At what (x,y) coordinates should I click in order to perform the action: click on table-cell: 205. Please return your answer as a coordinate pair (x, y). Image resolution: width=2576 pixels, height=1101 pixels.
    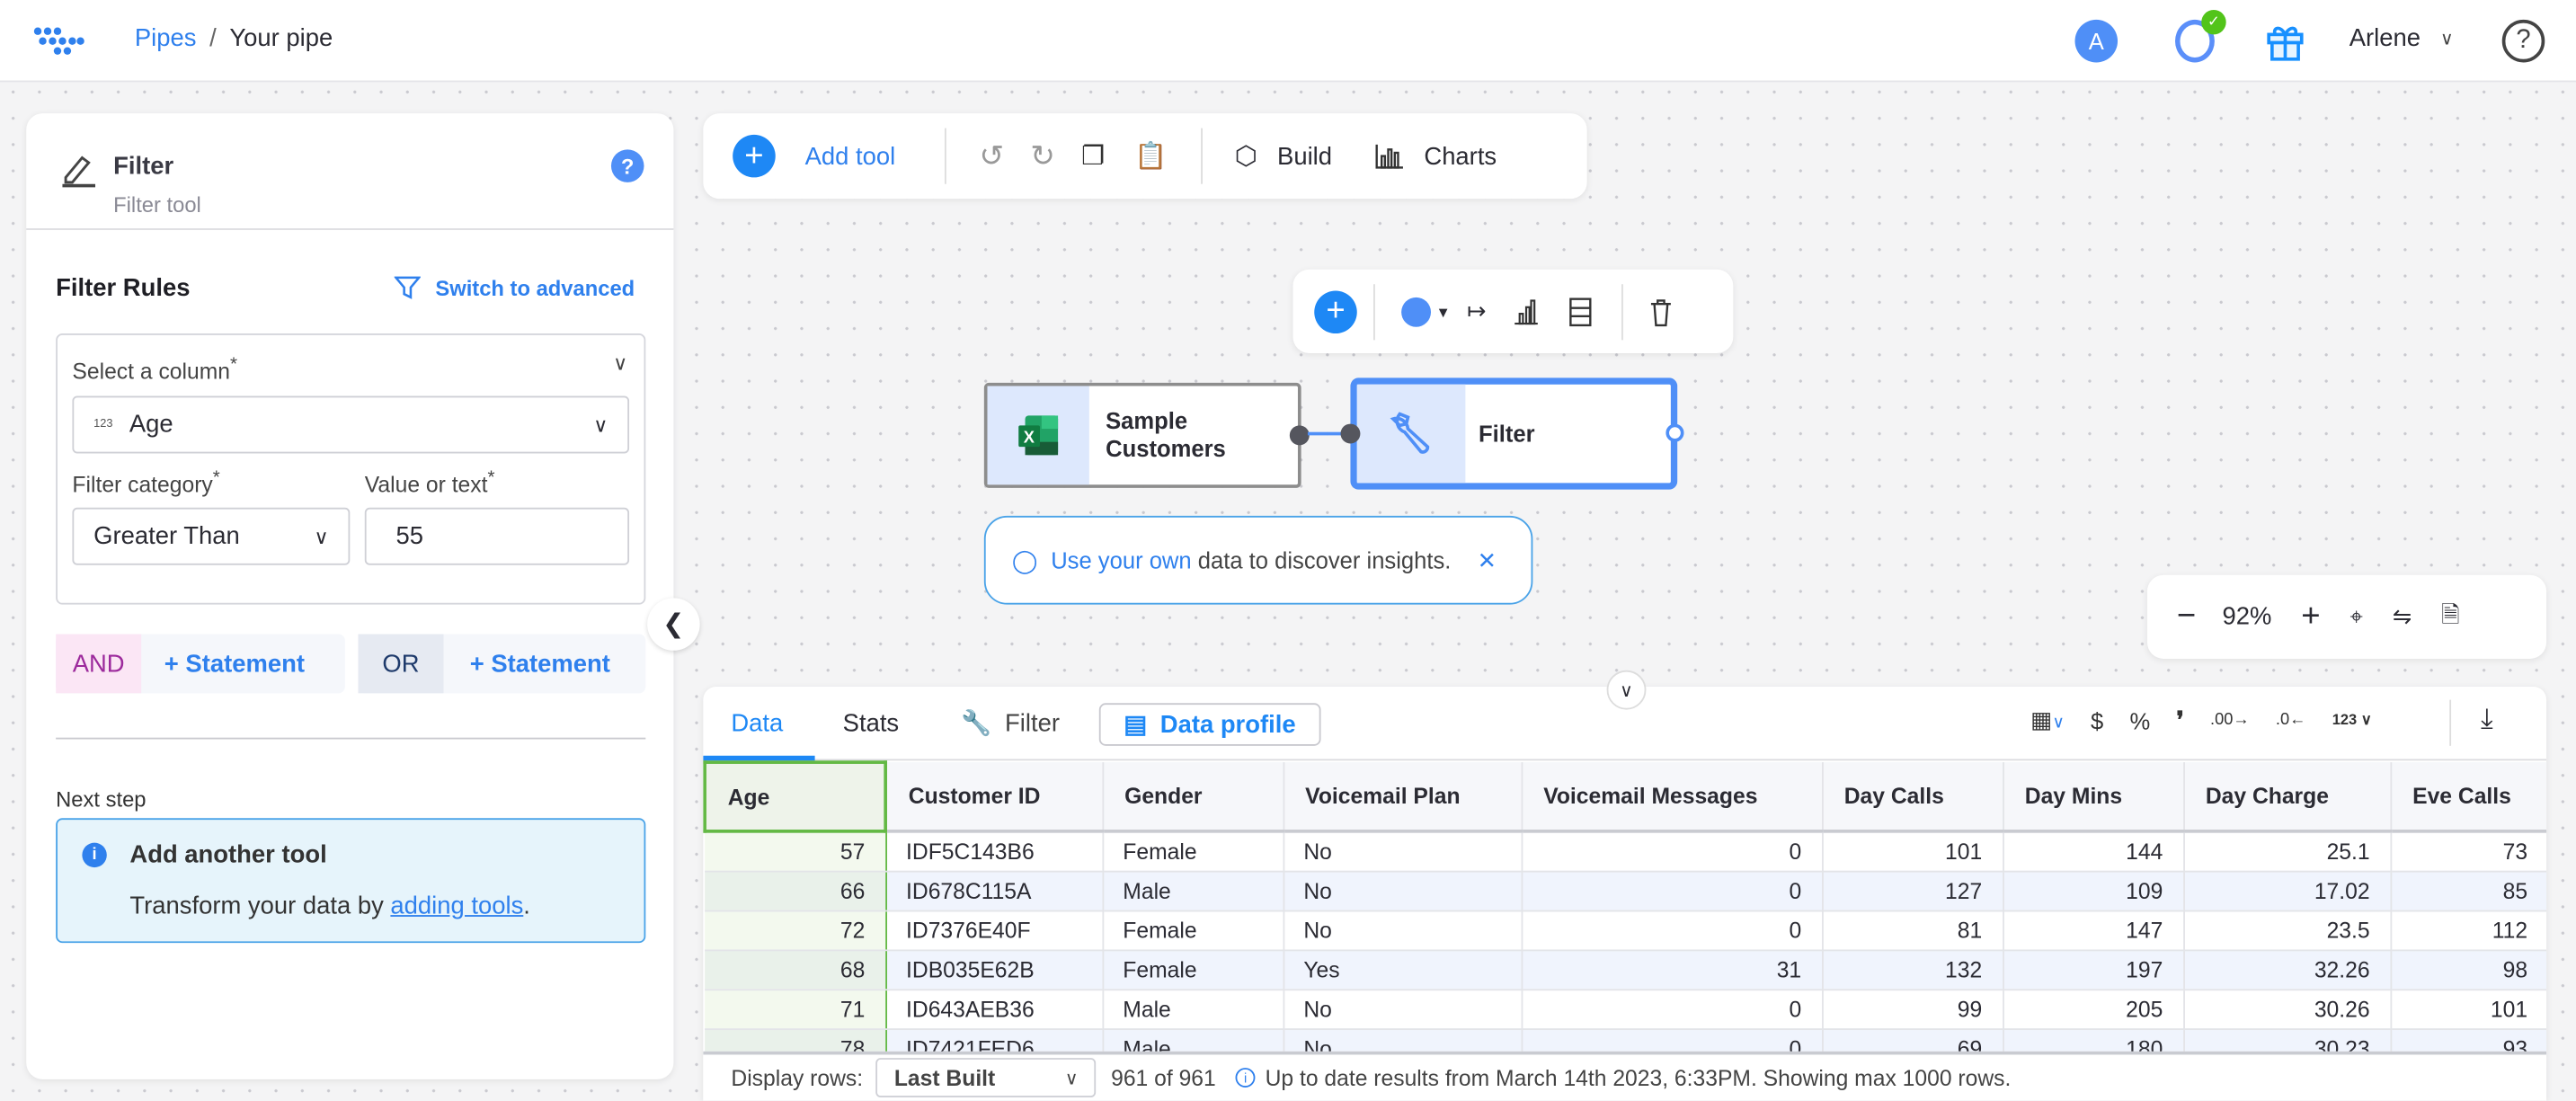
    Looking at the image, I should click on (2094, 1009).